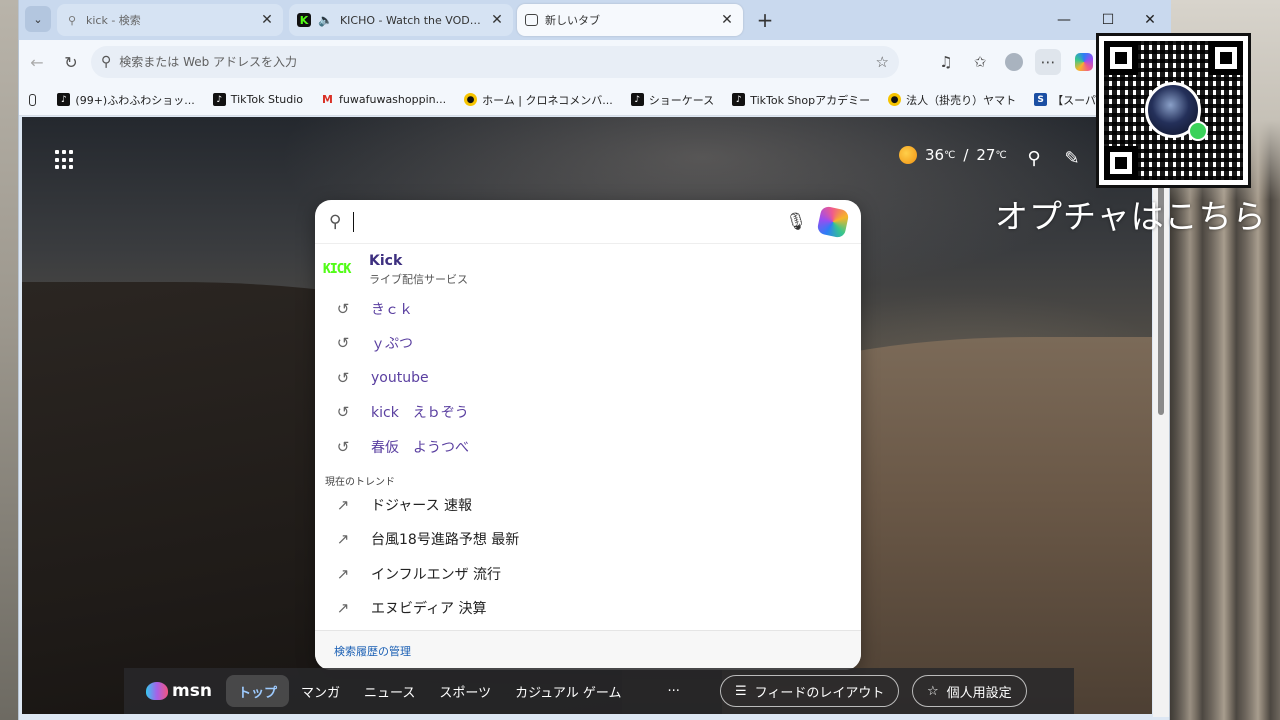 This screenshot has height=720, width=1280. Describe the element at coordinates (389, 691) in the screenshot. I see `msn-tab-news: ニュース` at that location.